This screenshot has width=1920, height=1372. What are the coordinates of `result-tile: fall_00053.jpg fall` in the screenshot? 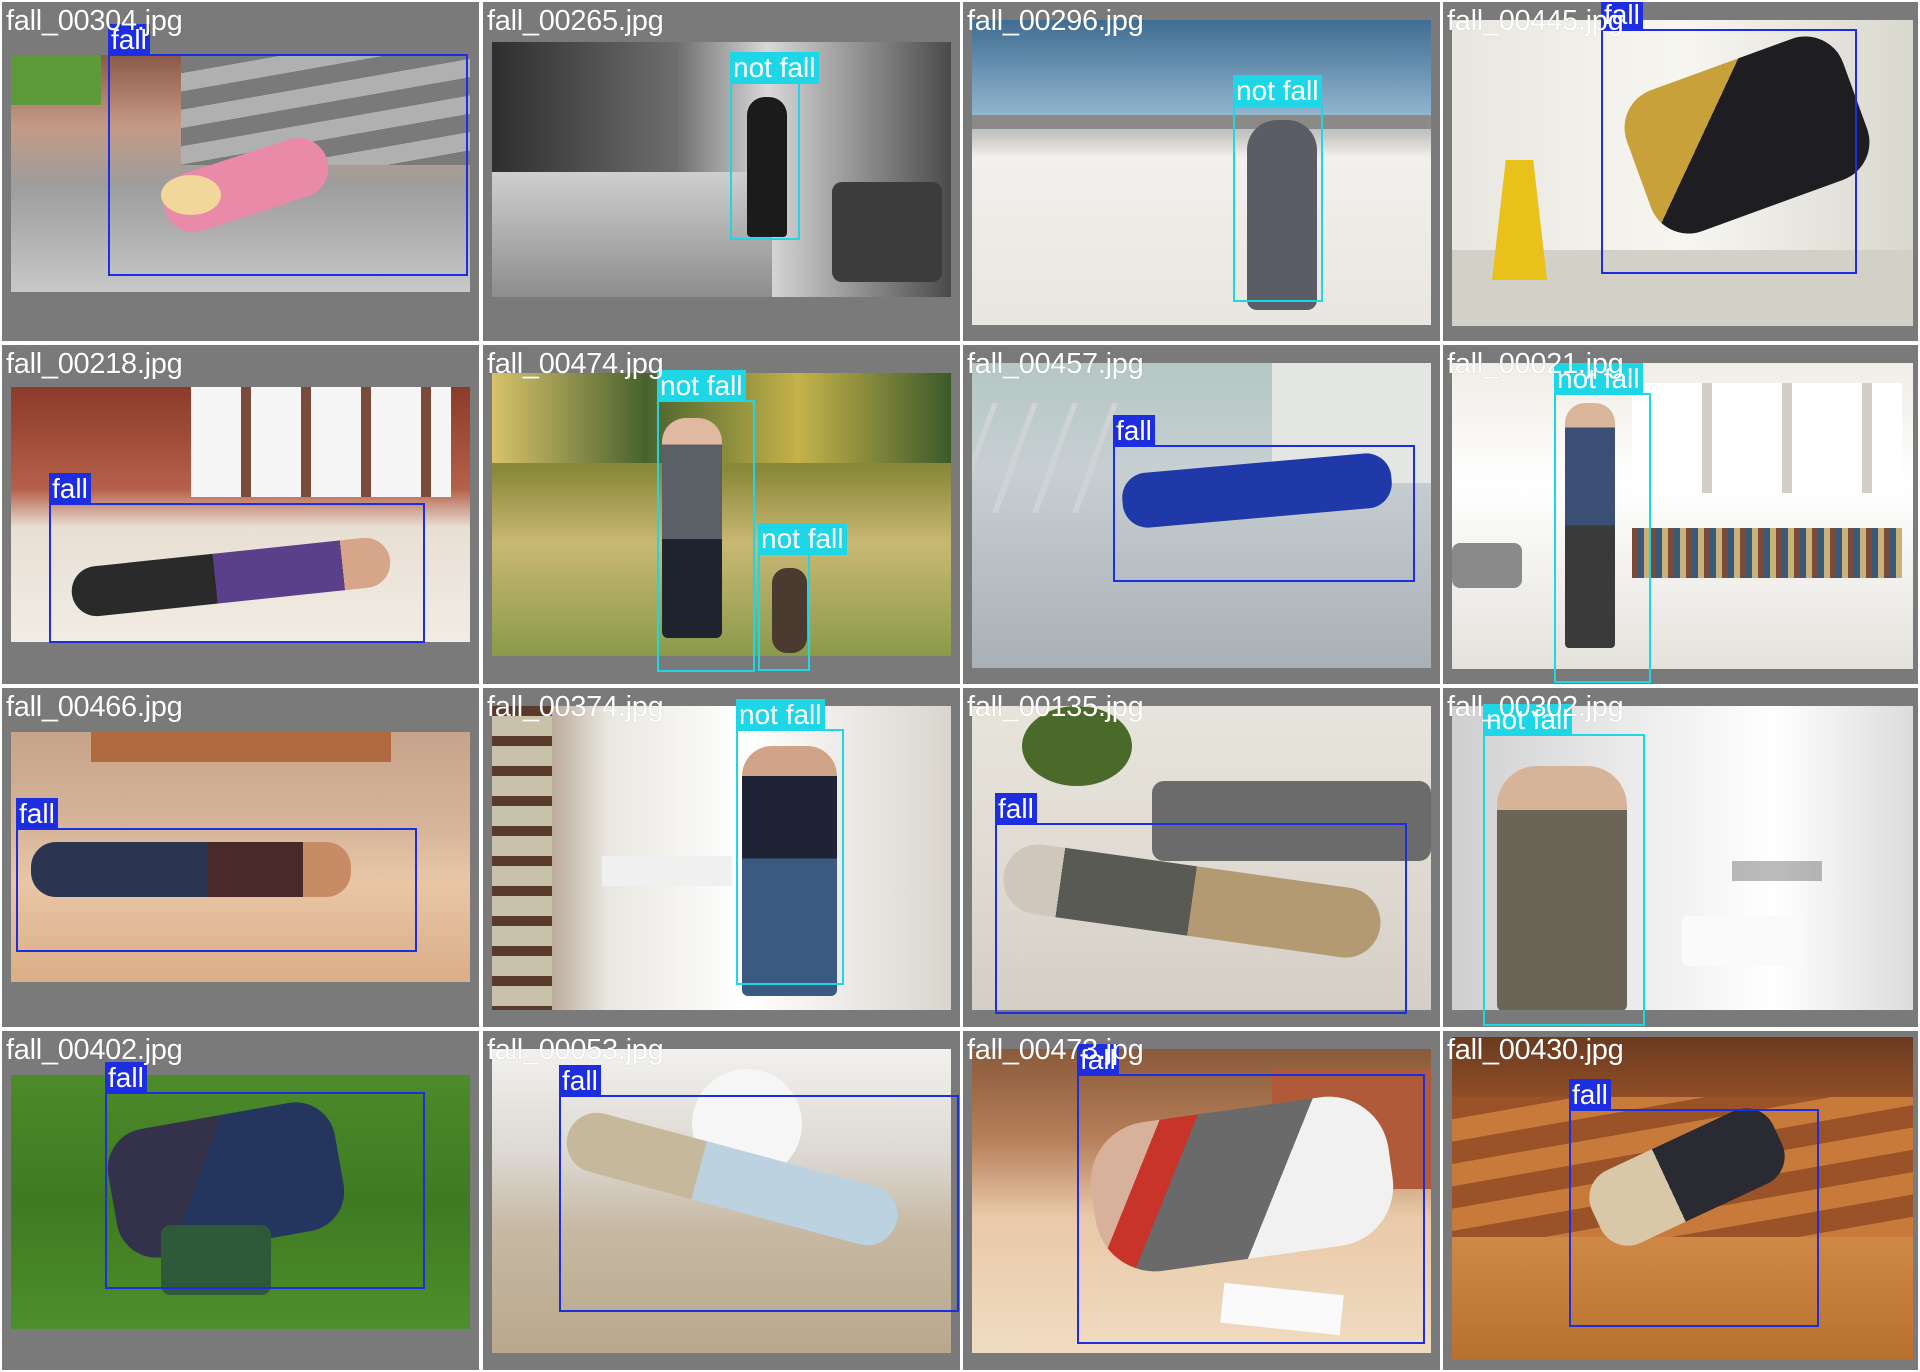 It's located at (721, 1200).